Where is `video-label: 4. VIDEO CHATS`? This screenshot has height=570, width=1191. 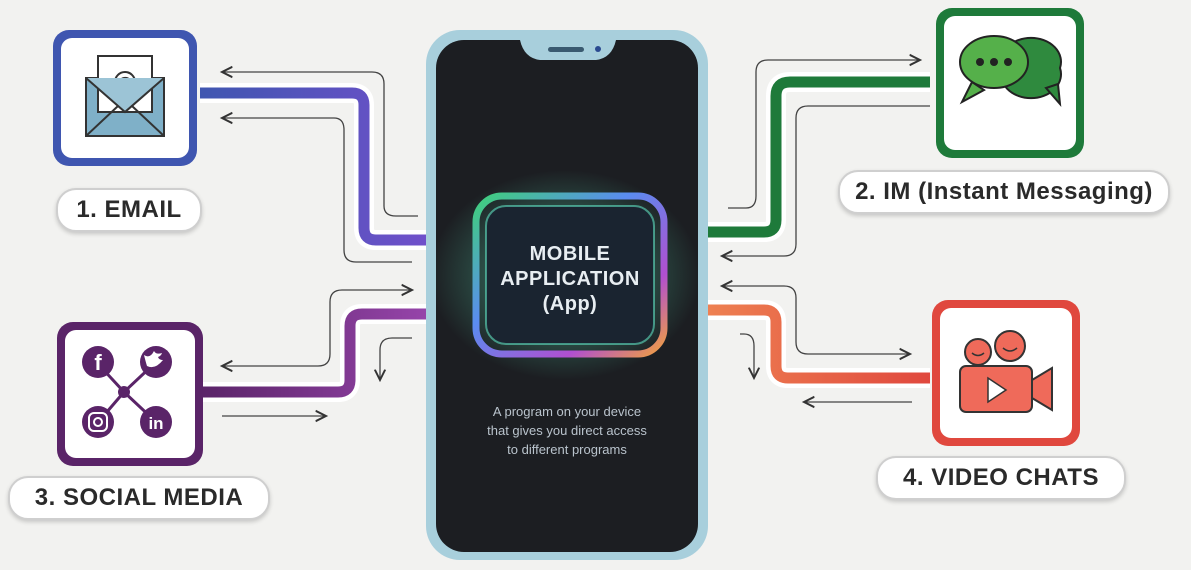 video-label: 4. VIDEO CHATS is located at coordinates (1001, 478).